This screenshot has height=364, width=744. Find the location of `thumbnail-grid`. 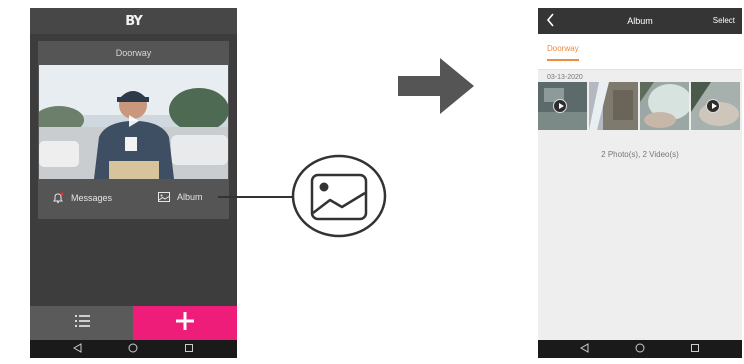

thumbnail-grid is located at coordinates (640, 106).